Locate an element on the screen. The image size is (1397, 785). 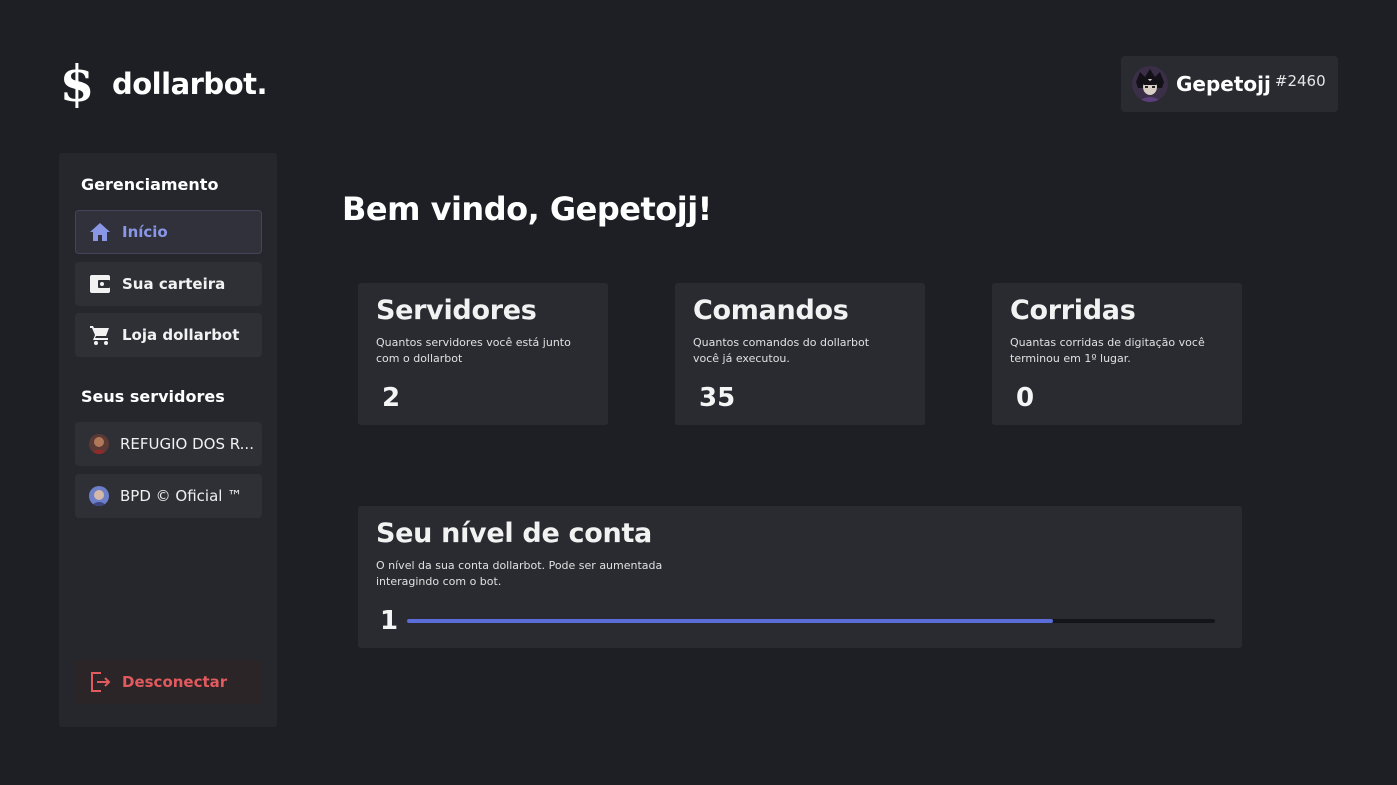
page-title: Bem vindo, Gepetojj! is located at coordinates (527, 209).